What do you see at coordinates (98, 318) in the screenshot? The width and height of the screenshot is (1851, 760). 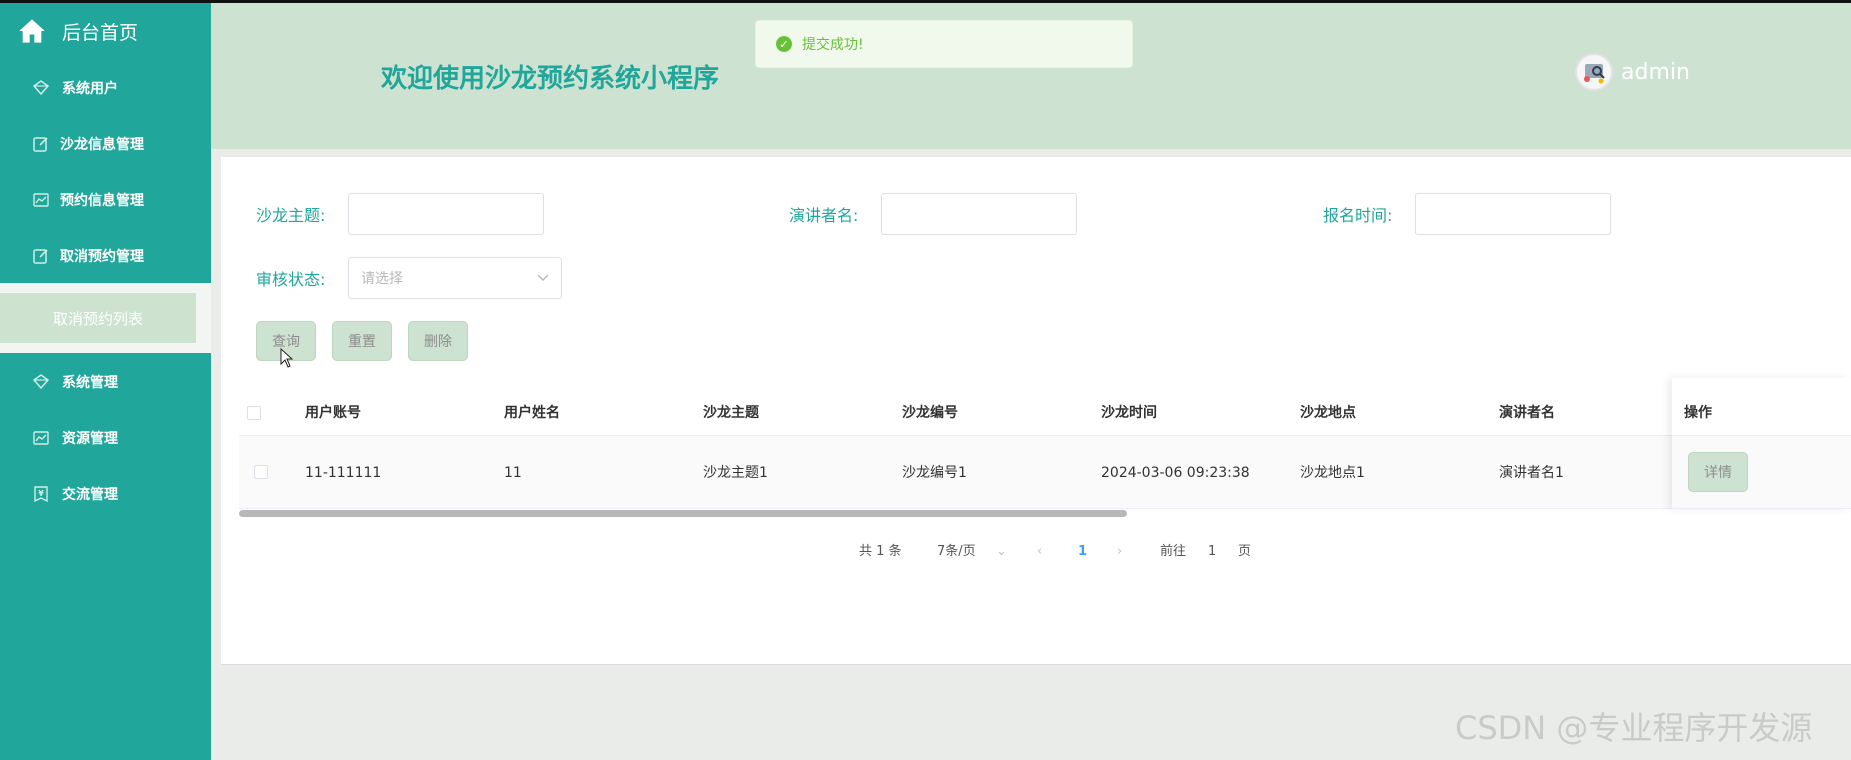 I see `sidebar-subitem-cancel-list: 取消预约列表` at bounding box center [98, 318].